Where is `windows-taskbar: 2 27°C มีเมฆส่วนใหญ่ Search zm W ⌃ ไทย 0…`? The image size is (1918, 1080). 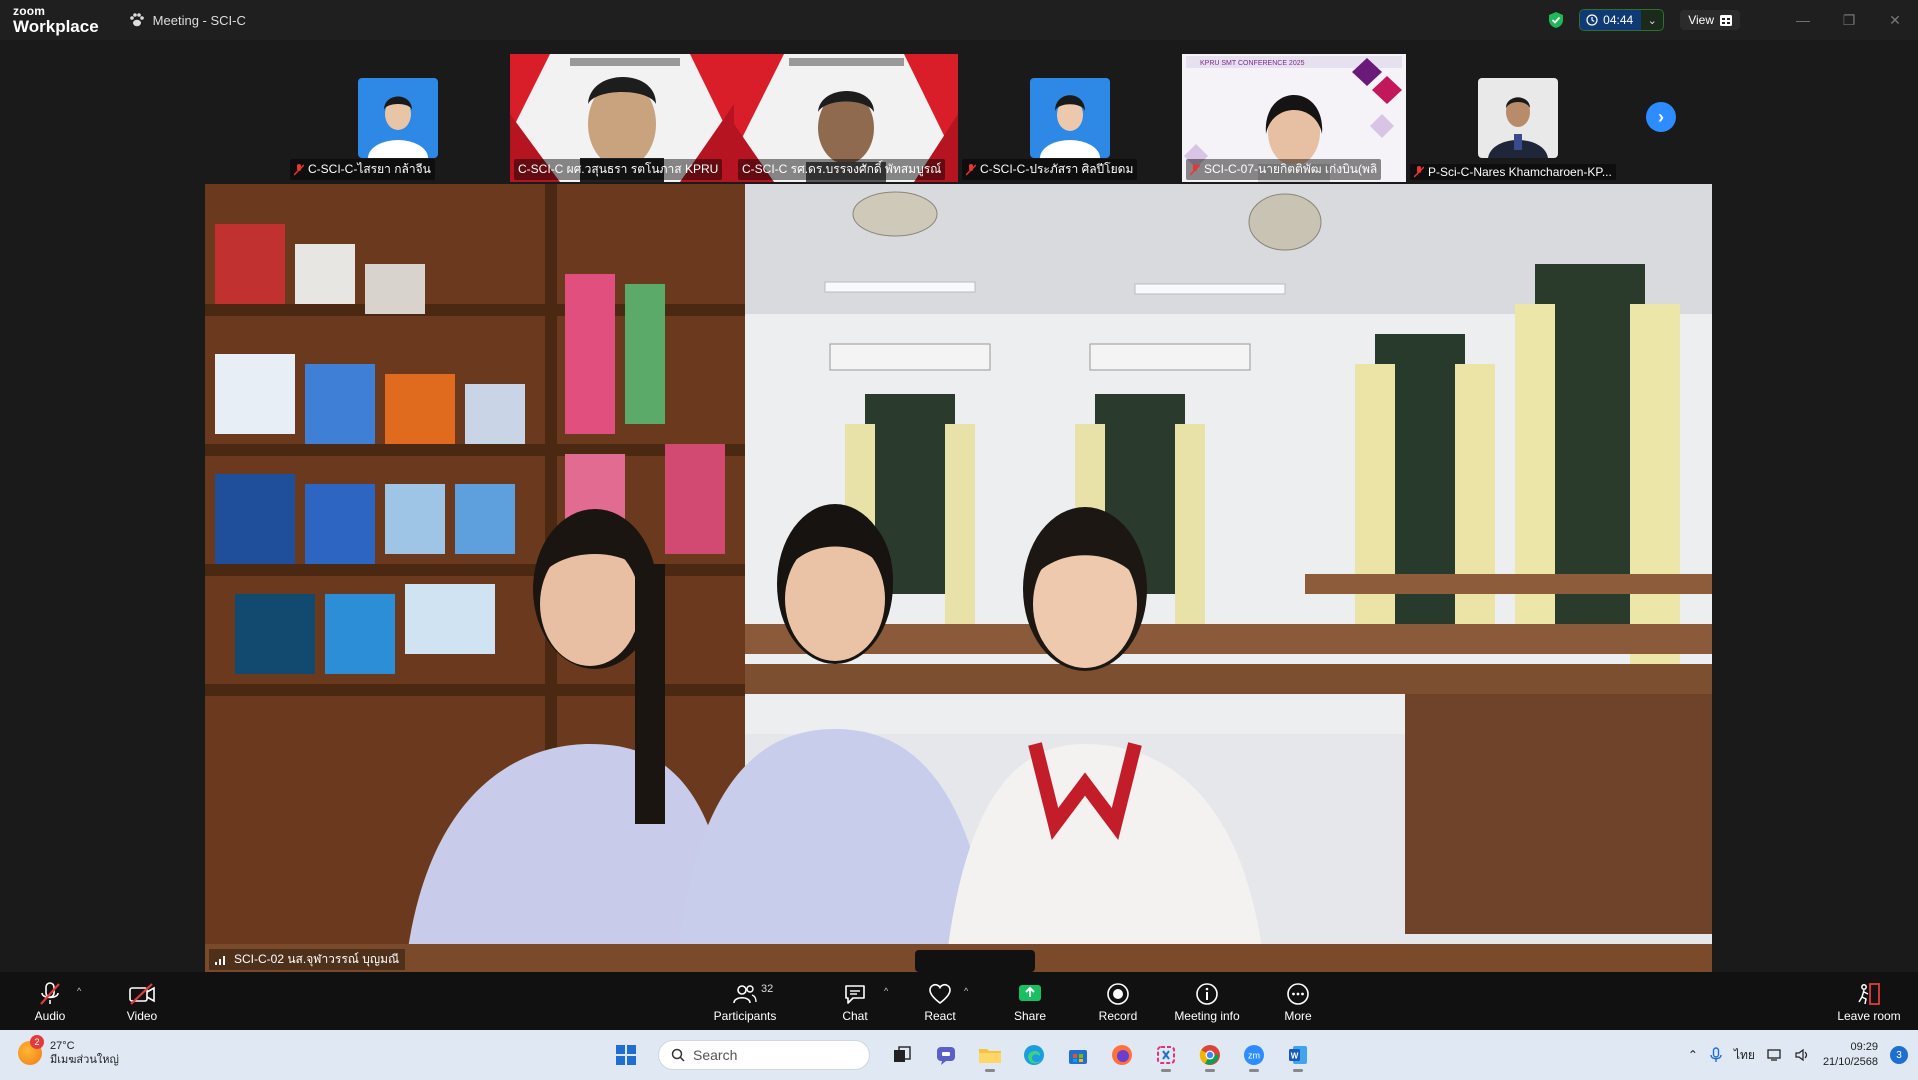
windows-taskbar: 2 27°C มีเมฆส่วนใหญ่ Search zm W ⌃ ไทย 0… is located at coordinates (959, 1055).